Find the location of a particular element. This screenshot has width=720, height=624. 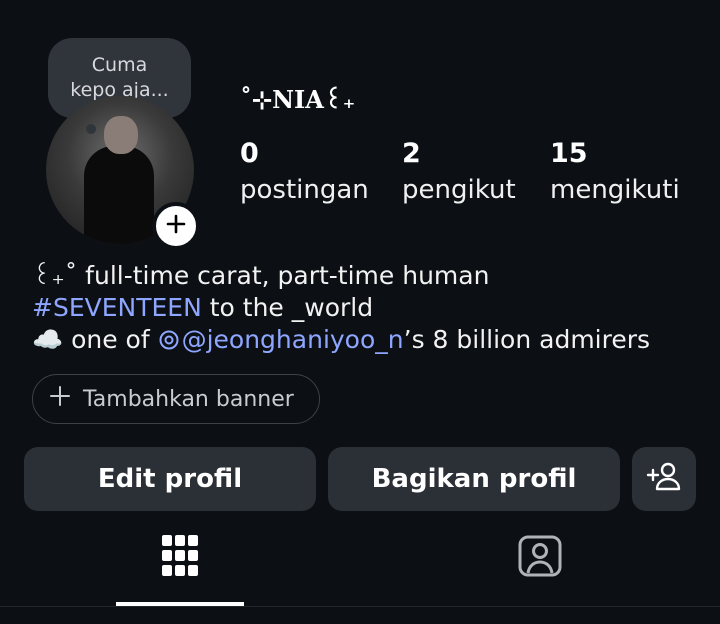

grid-icon is located at coordinates (180, 558).